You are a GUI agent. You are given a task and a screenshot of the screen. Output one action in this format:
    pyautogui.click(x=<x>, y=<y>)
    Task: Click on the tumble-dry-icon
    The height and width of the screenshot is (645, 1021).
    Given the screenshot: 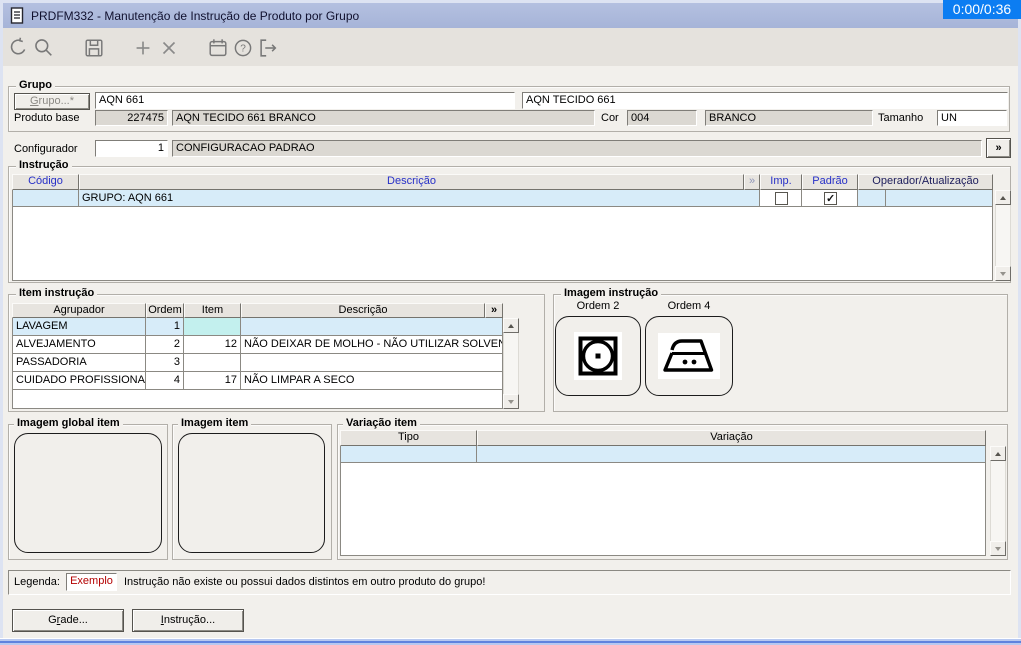 What is the action you would take?
    pyautogui.click(x=598, y=356)
    